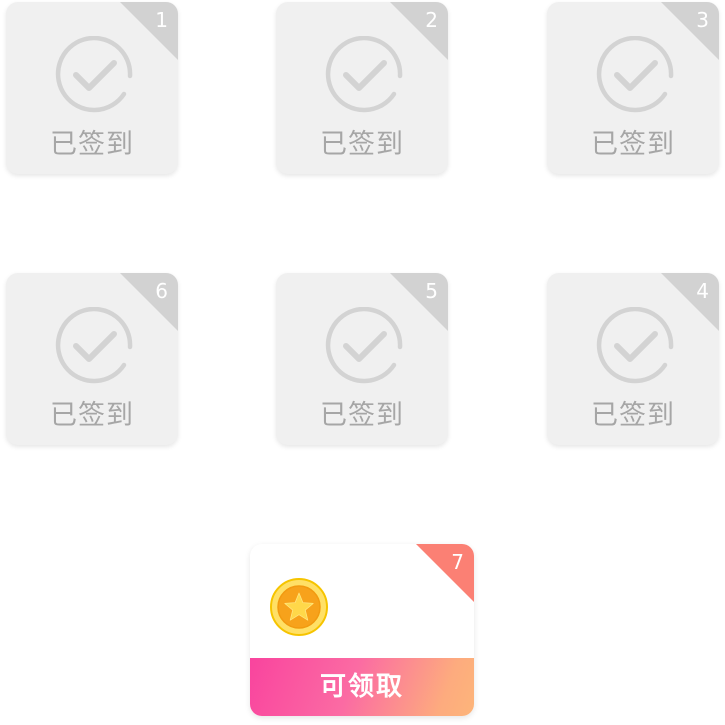 The image size is (725, 725). I want to click on day-number: 4, so click(702, 291).